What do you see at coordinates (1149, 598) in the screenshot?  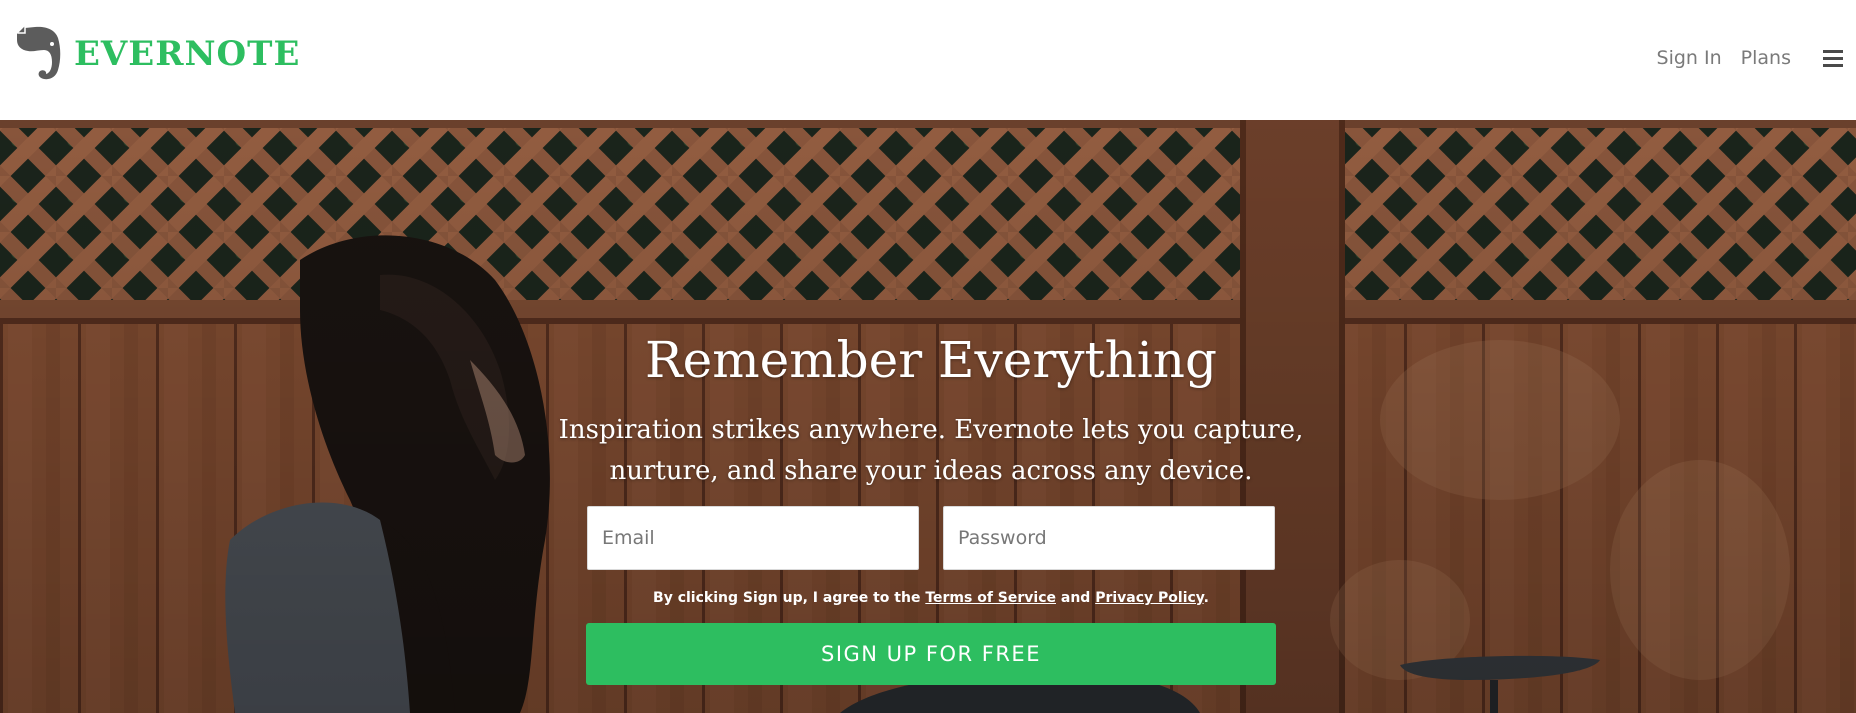 I see `privacy-policy-link: Privacy Policy` at bounding box center [1149, 598].